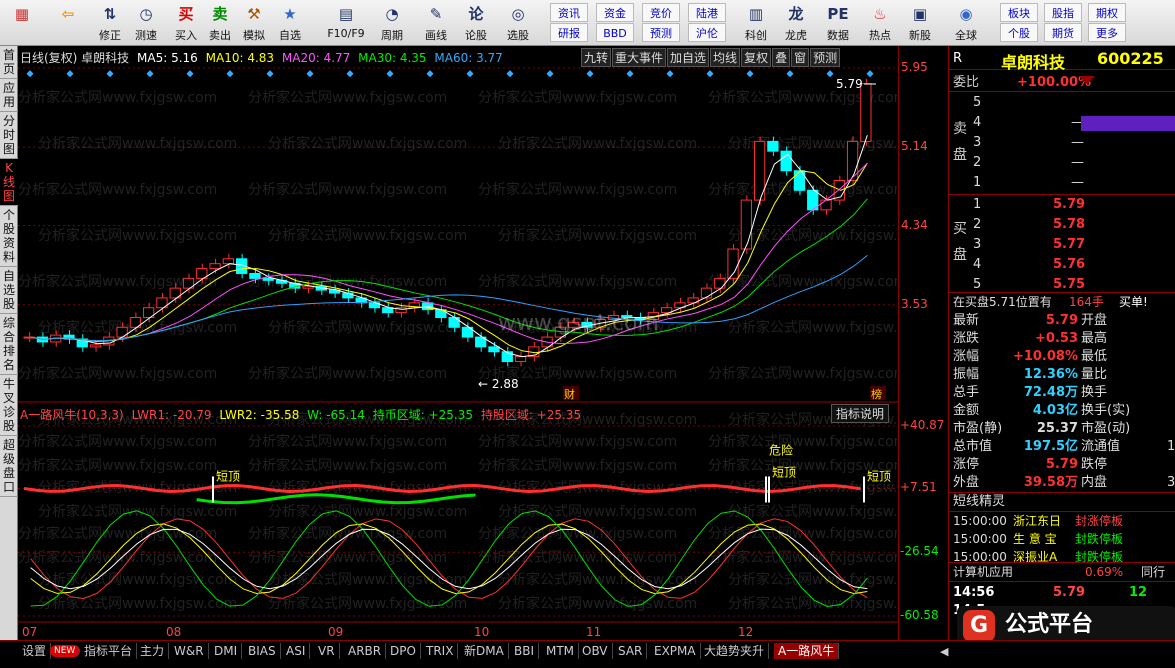 The image size is (1175, 668). I want to click on left-nav-综合排名: 综合排名, so click(9, 344).